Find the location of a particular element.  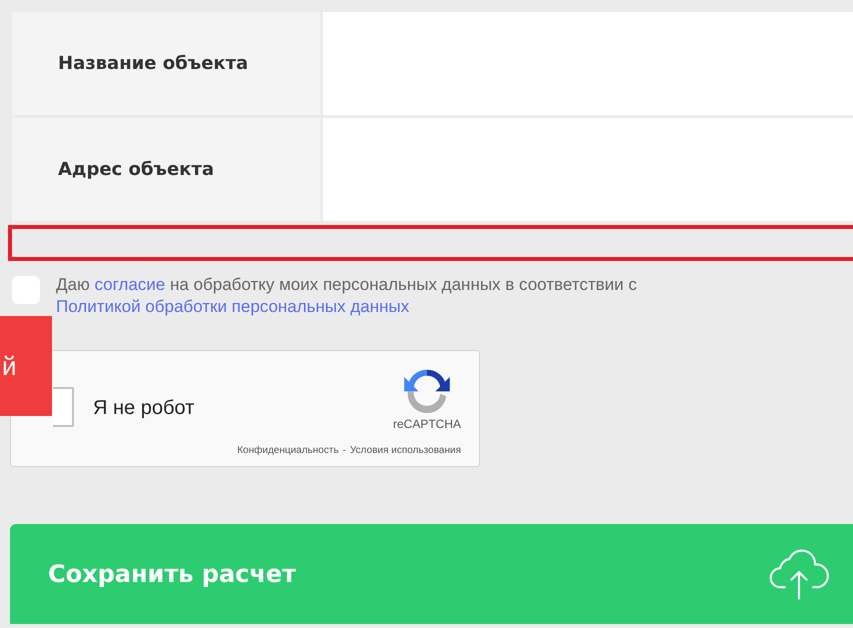

input-field is located at coordinates (430, 243).